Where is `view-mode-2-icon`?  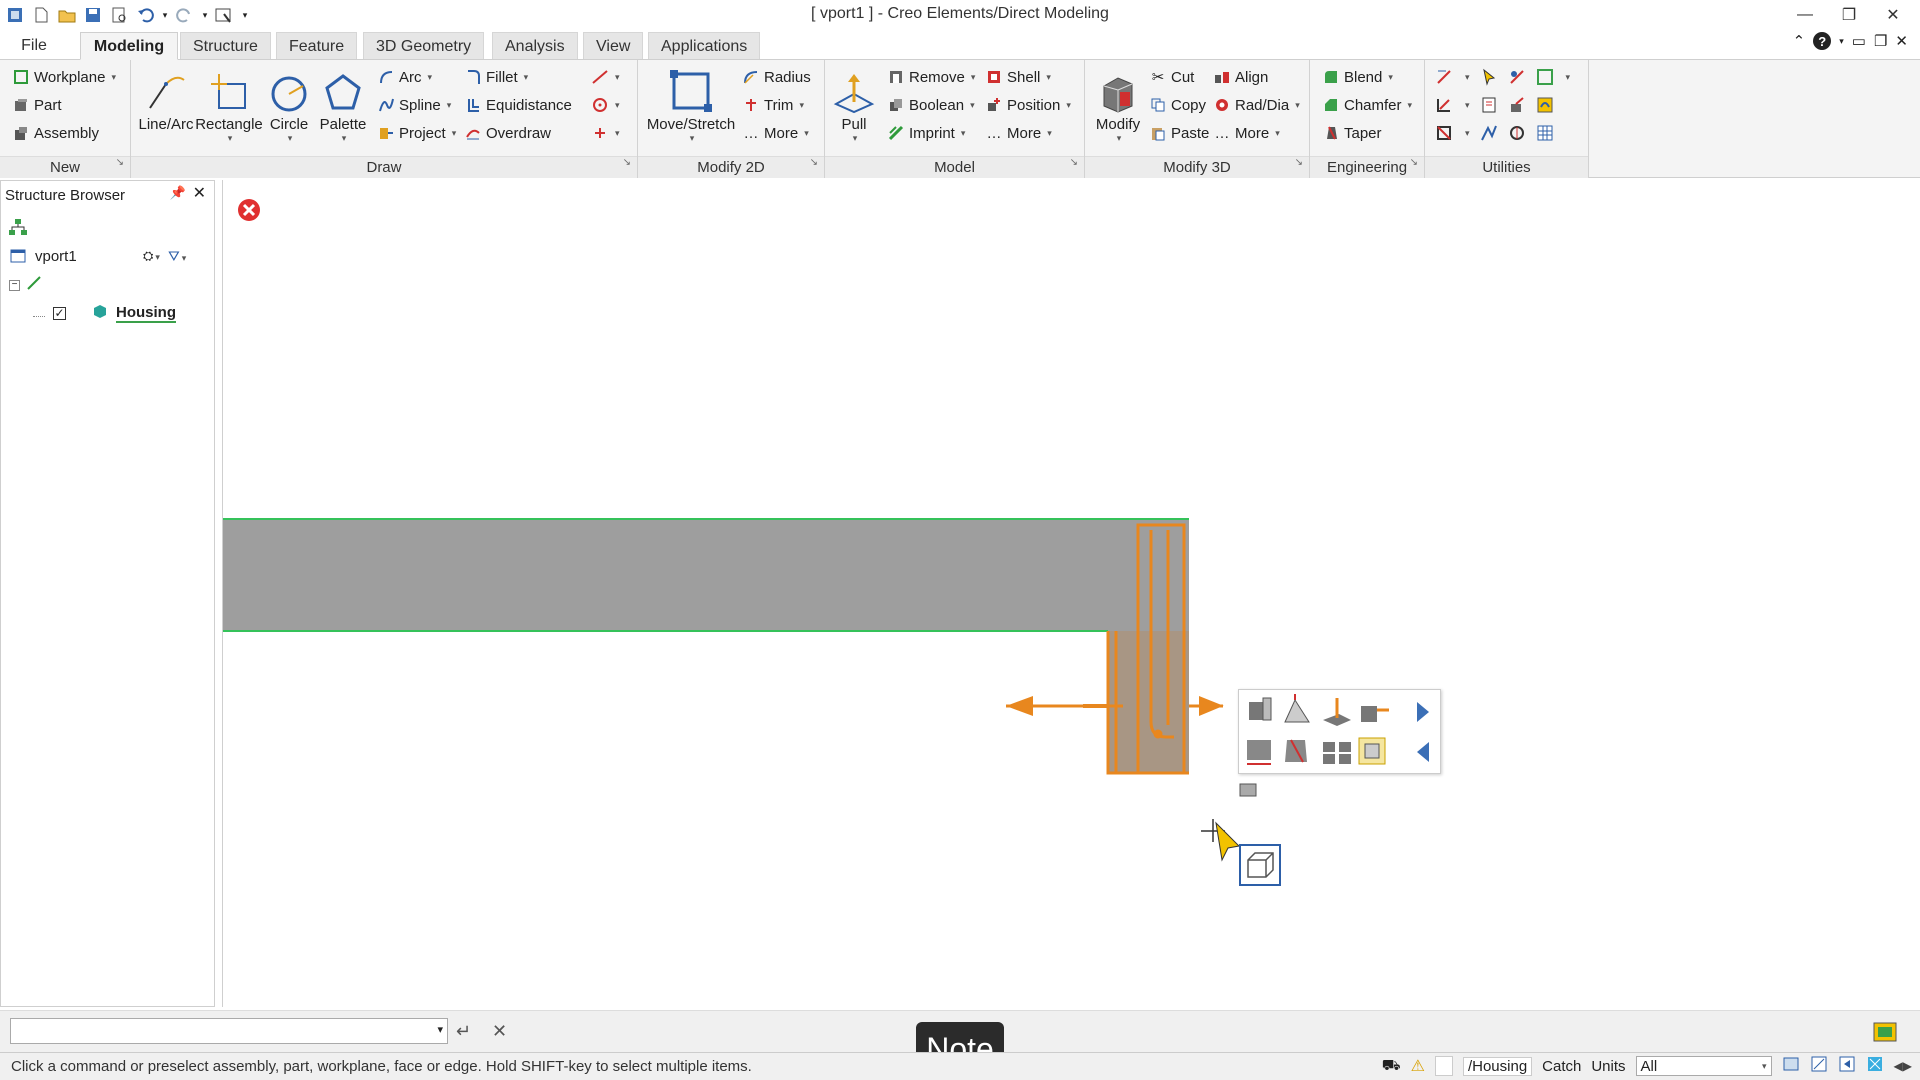
view-mode-2-icon is located at coordinates (1819, 1066).